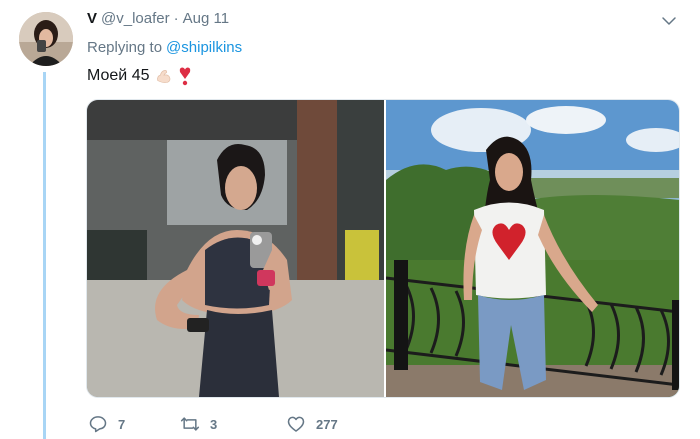  I want to click on tweet-header: V @v_loafer · Aug 11, so click(158, 20).